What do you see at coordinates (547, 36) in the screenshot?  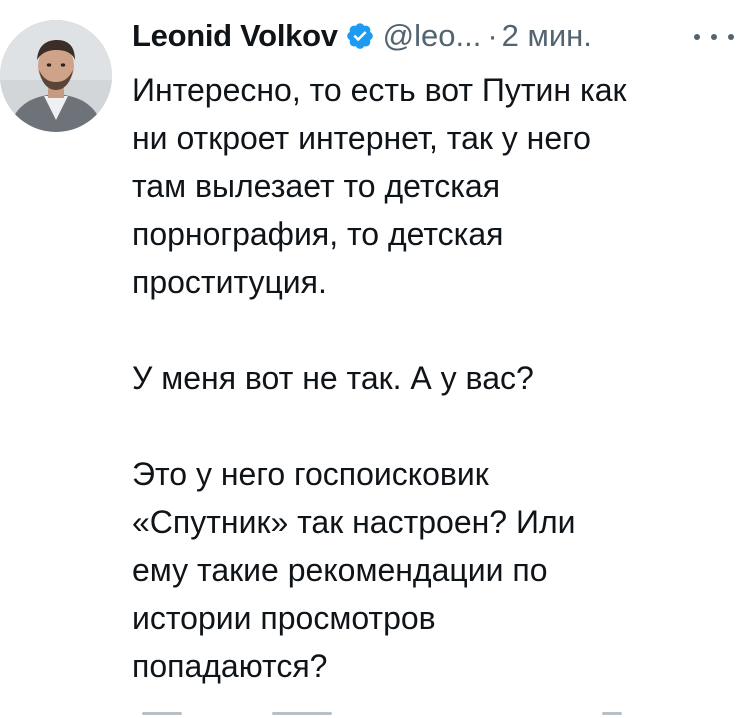 I see `tweet-timestamp: 2 мин.` at bounding box center [547, 36].